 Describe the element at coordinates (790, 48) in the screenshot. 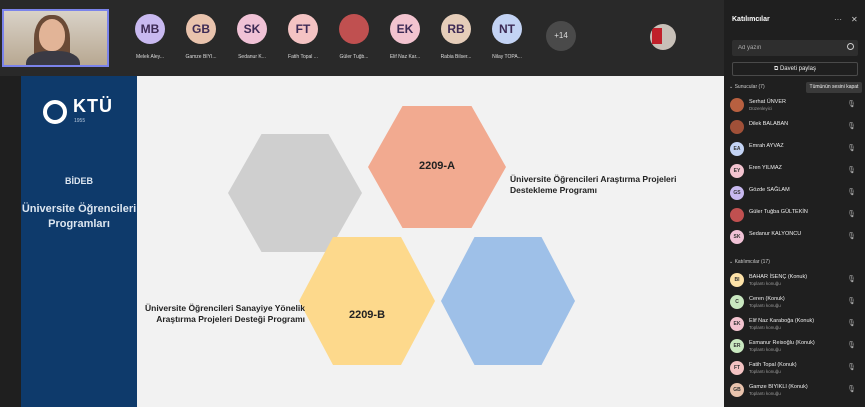

I see `search-input` at that location.